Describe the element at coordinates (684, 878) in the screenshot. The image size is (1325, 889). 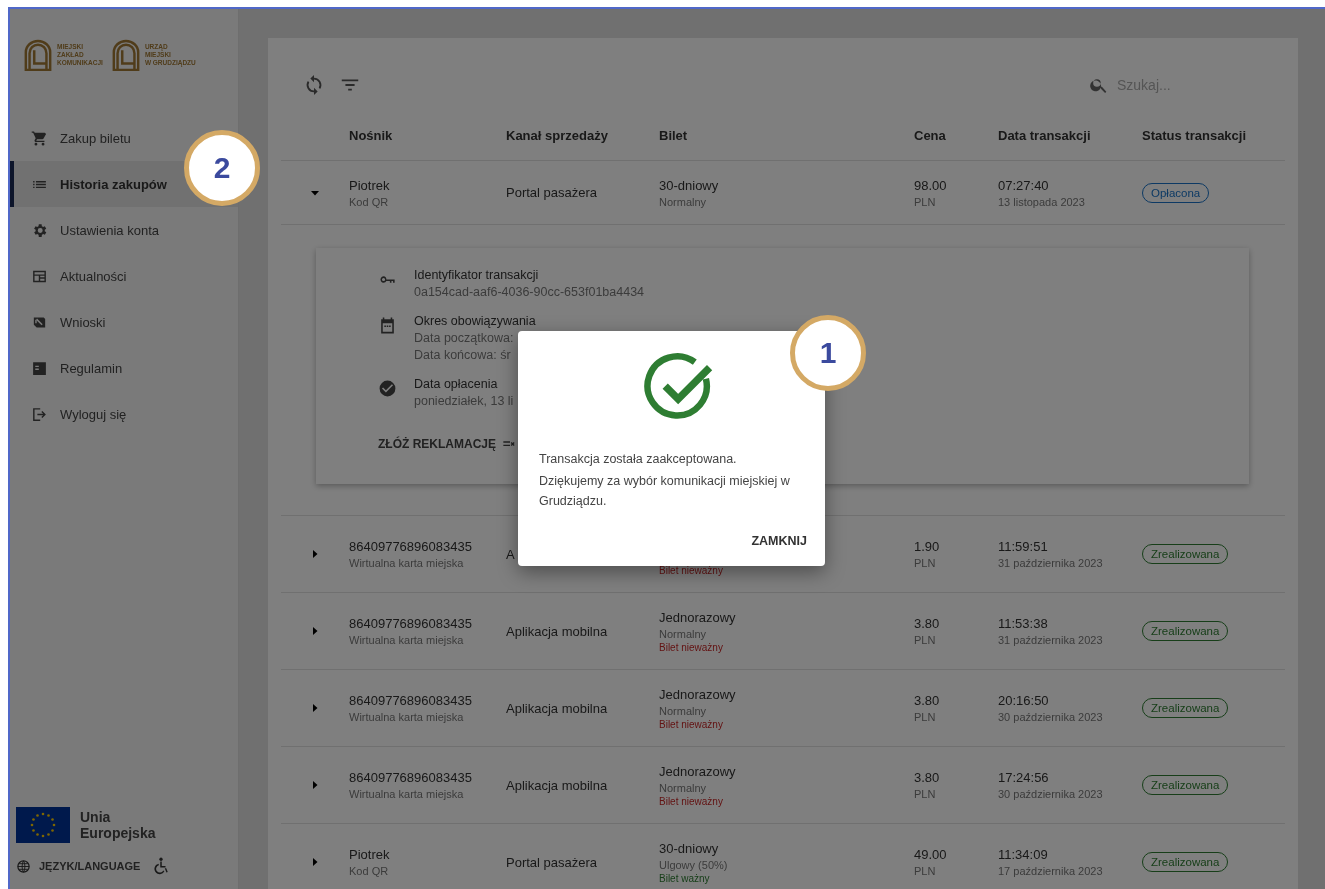
I see `ticket-validity: Bilet ważny` at that location.